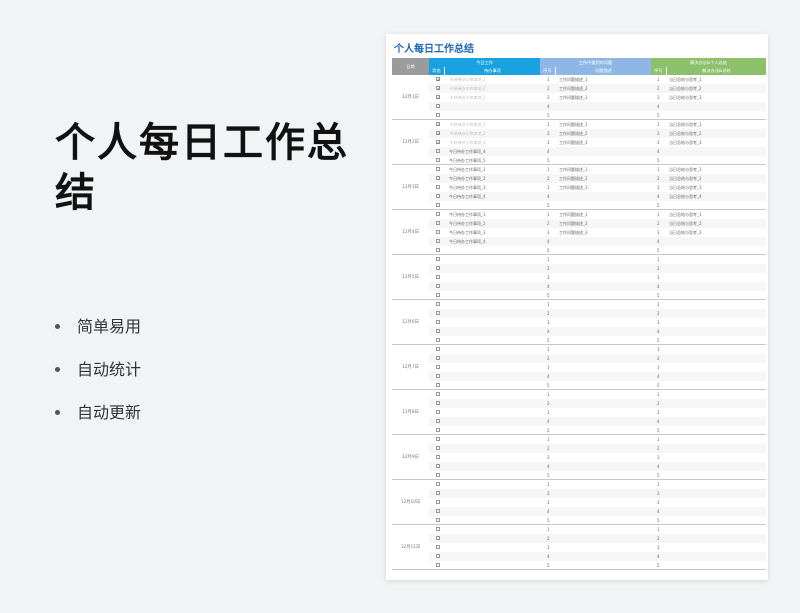  I want to click on header-solution-desc: 解决办法&总结, so click(716, 71).